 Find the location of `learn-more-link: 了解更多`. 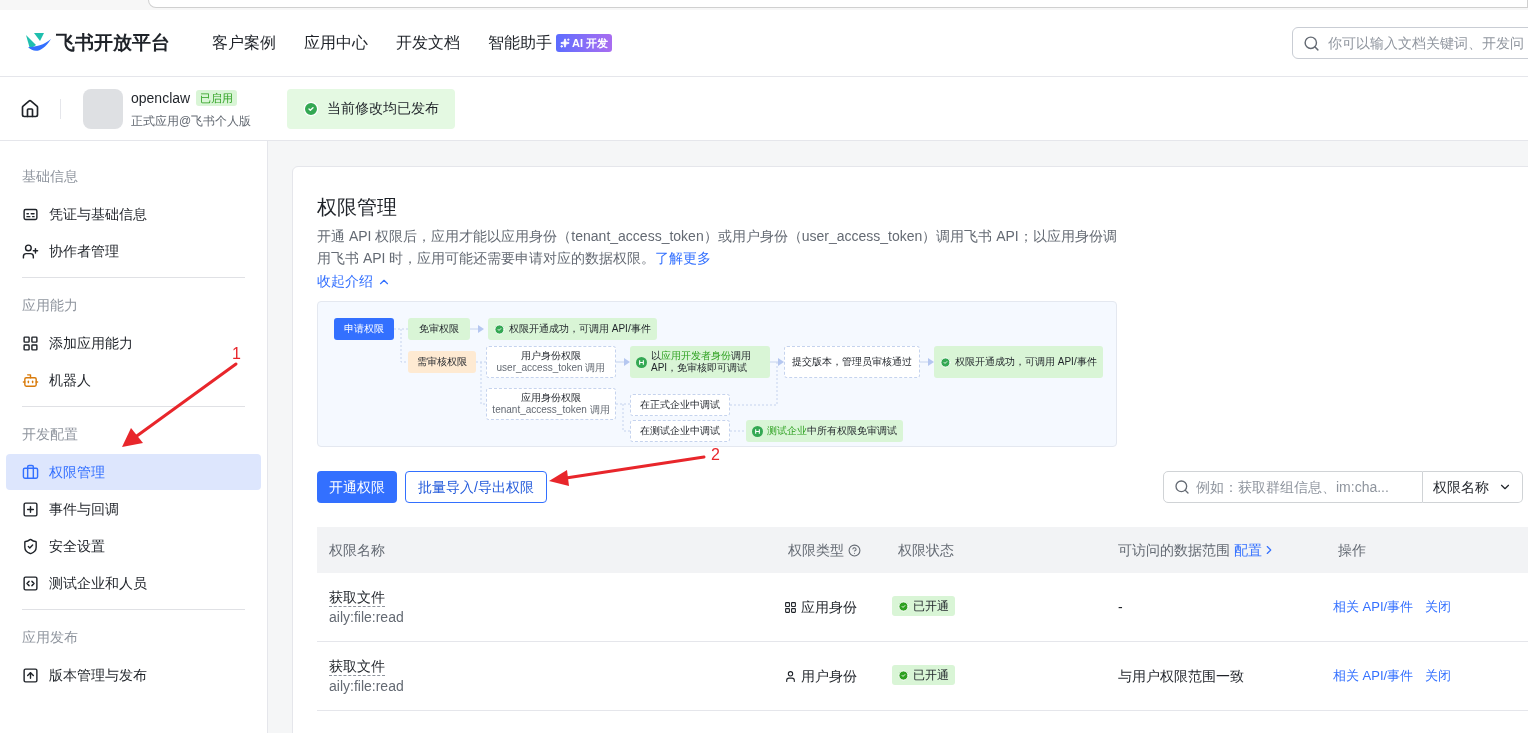

learn-more-link: 了解更多 is located at coordinates (683, 258).